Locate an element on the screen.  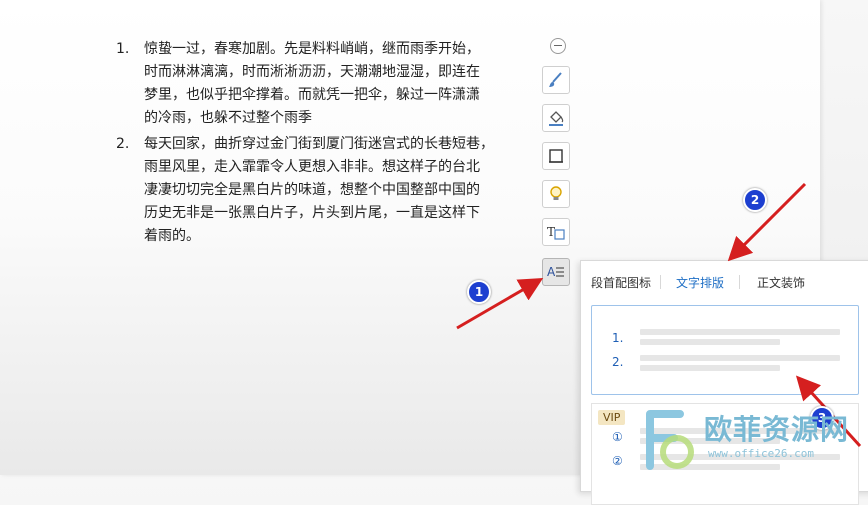
watermark-url: www.office26.com is located at coordinates (761, 453).